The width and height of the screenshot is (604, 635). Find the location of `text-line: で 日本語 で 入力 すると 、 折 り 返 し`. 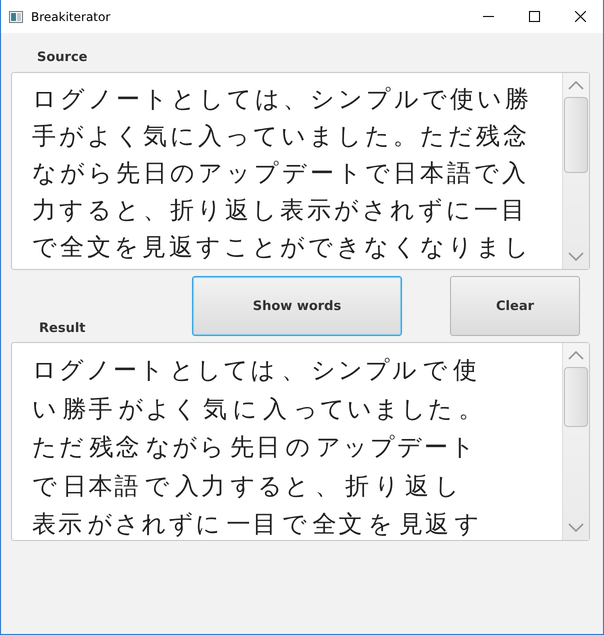

text-line: で 日本語 で 入力 すると 、 折 り 返 し is located at coordinates (247, 486).